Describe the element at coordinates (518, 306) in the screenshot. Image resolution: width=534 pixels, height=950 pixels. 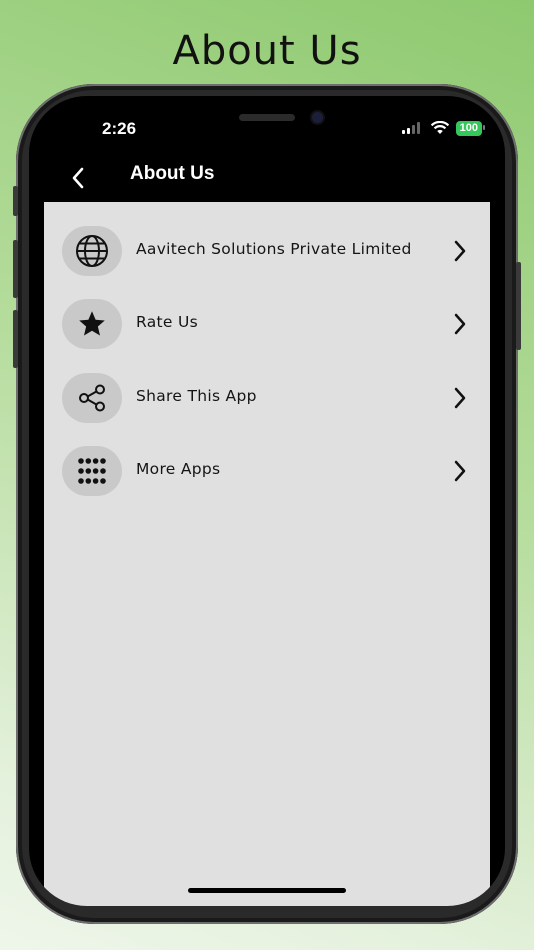
I see `power-button` at that location.